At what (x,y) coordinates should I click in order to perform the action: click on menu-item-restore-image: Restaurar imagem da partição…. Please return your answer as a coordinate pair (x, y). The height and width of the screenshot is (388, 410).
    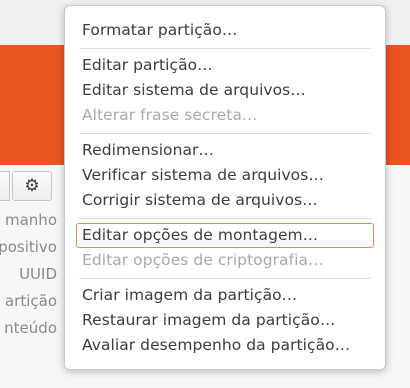
    Looking at the image, I should click on (225, 320).